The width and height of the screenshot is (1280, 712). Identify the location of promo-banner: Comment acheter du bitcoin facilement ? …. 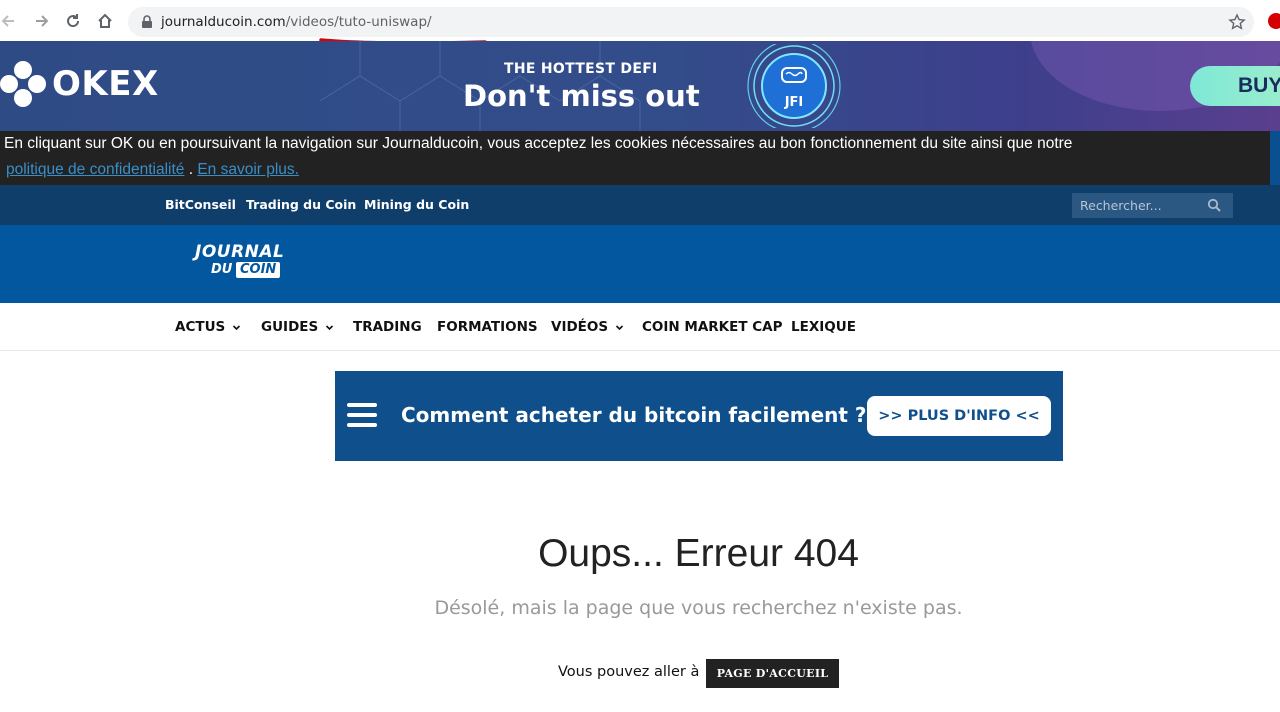
(699, 416).